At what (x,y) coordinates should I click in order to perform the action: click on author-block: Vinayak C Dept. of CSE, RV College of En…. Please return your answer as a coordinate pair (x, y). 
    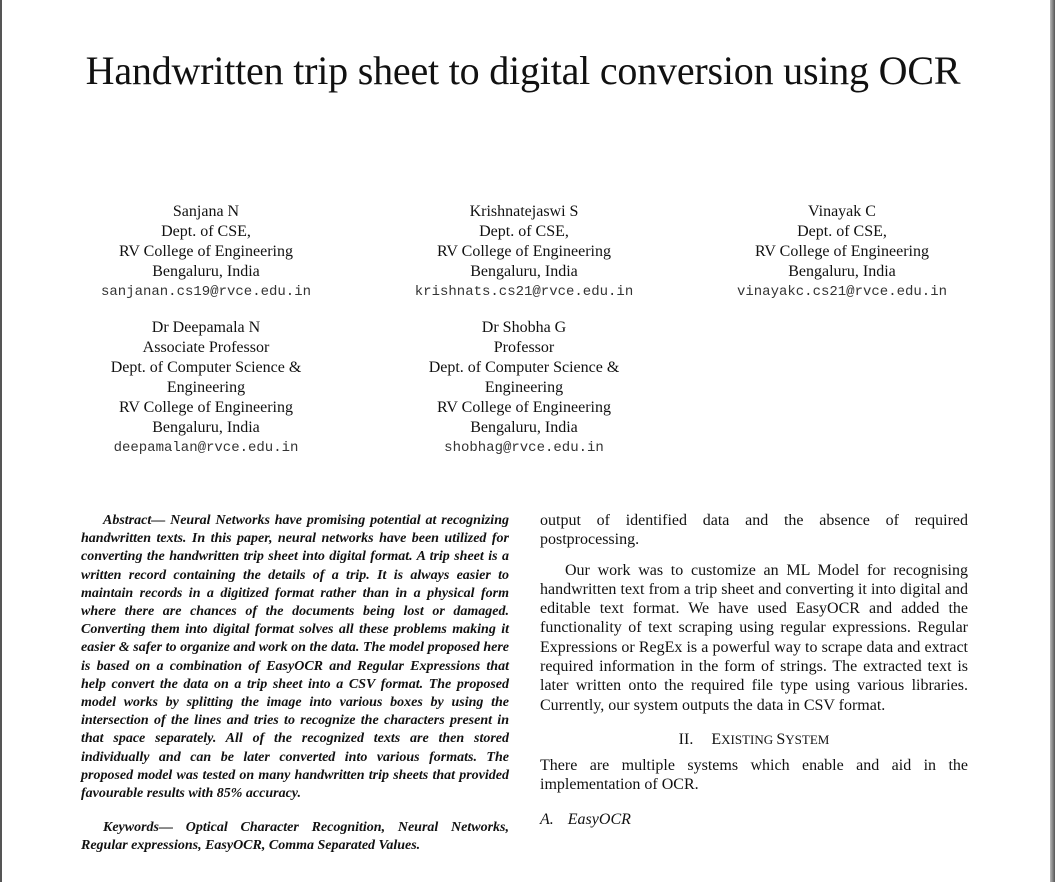
    Looking at the image, I should click on (842, 252).